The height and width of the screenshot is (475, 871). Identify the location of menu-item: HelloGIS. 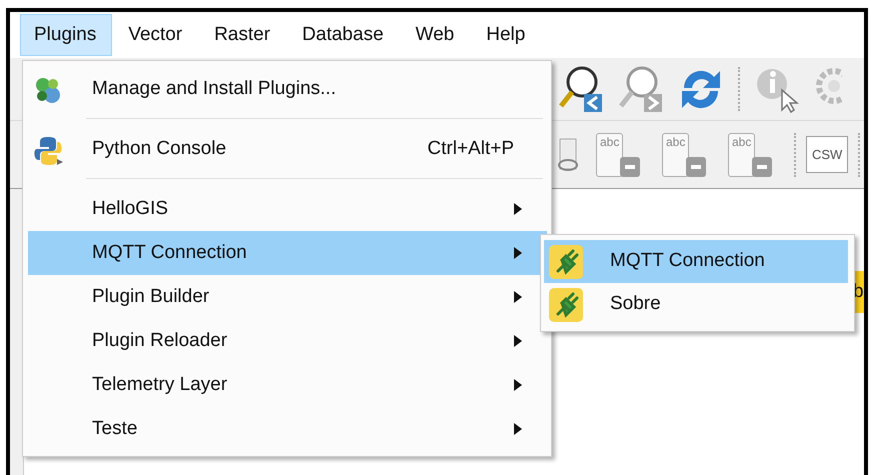
(287, 209).